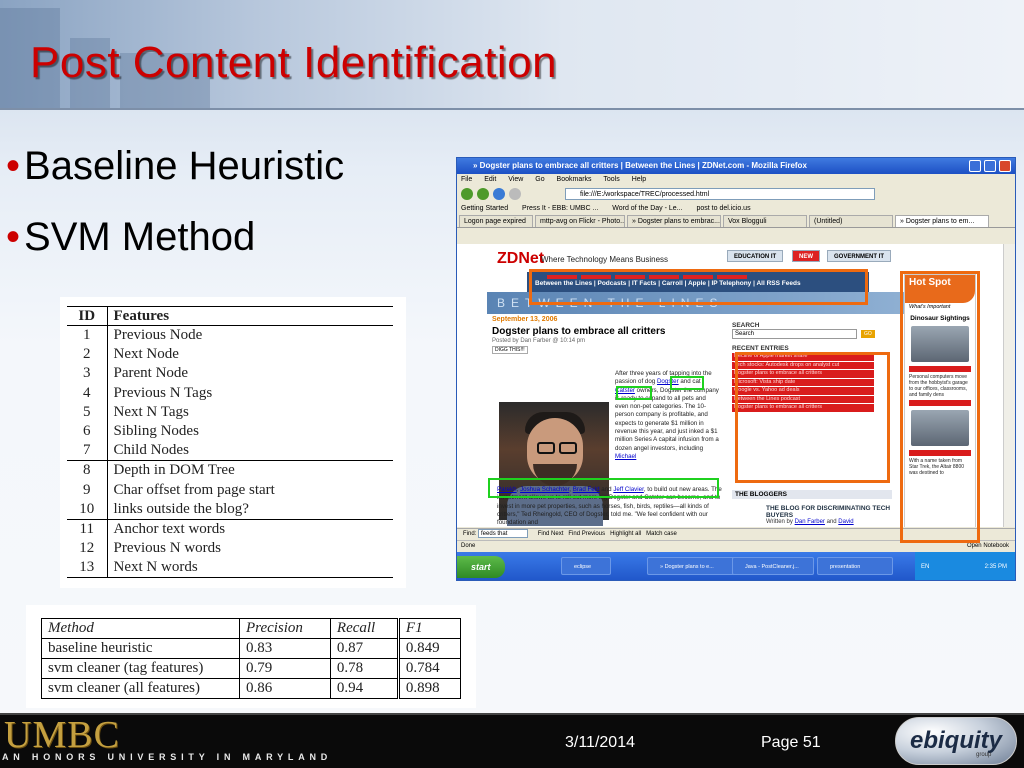 The height and width of the screenshot is (768, 1024). What do you see at coordinates (510, 350) in the screenshot?
I see `digg-button: DIGG THIS!!!` at bounding box center [510, 350].